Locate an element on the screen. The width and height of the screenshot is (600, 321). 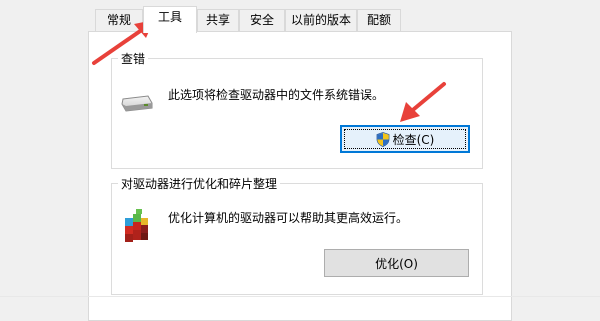
optimize-description: 优化计算机的驱动器可以帮助其更高效运行。 is located at coordinates (288, 218).